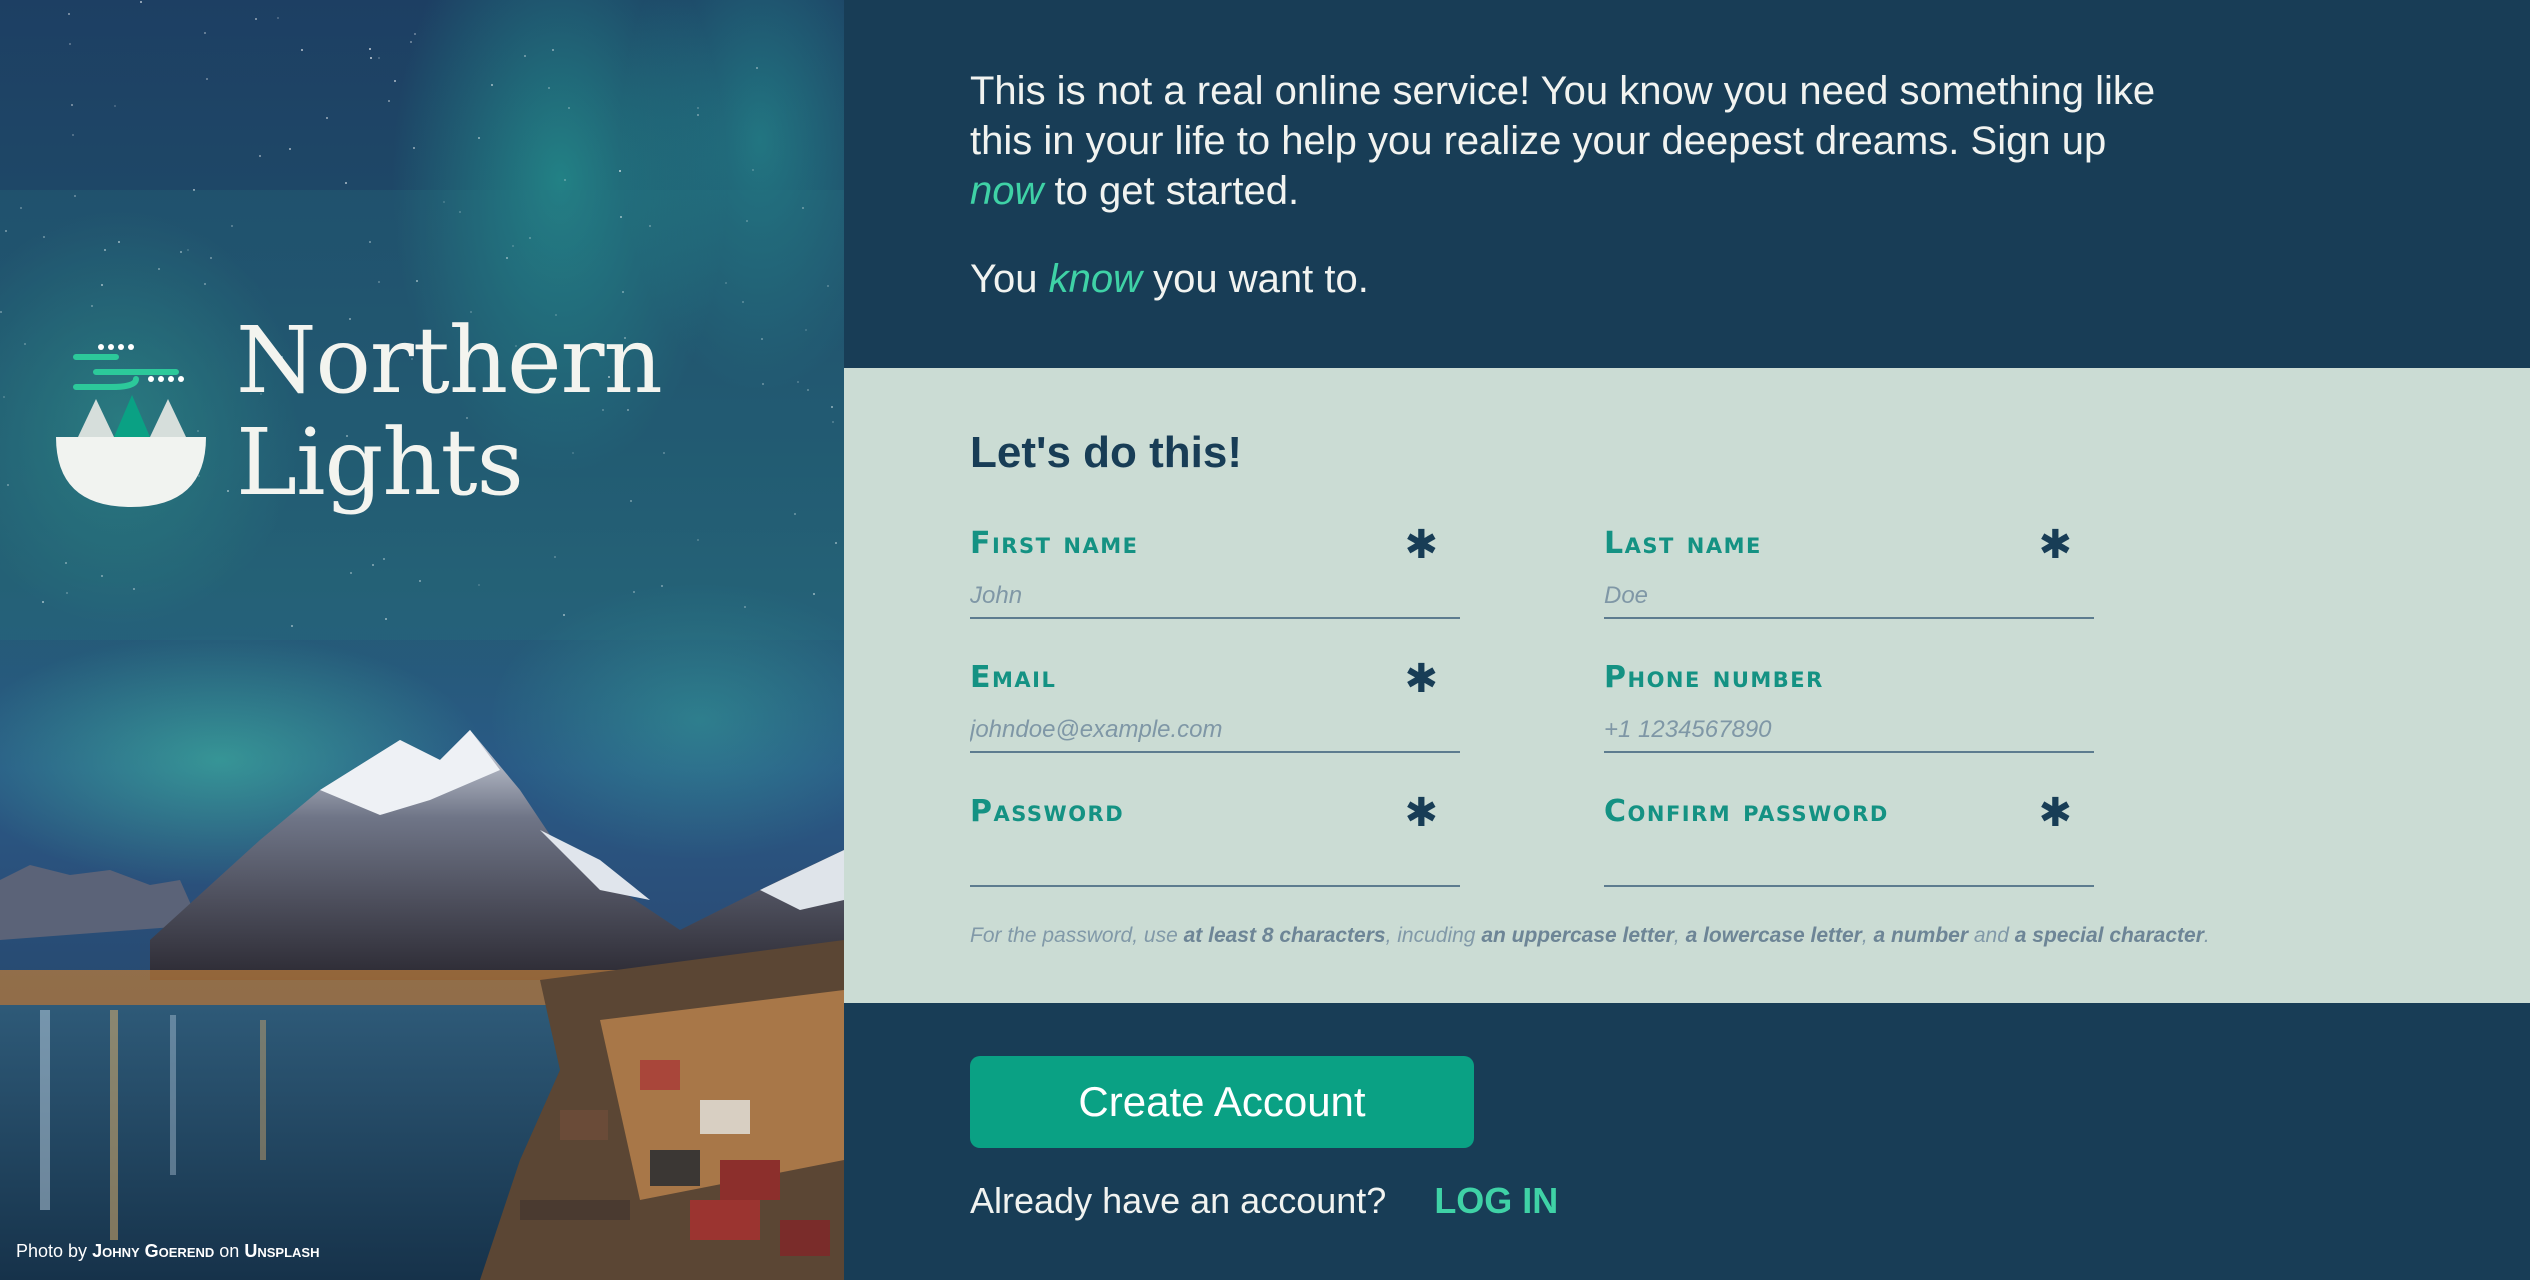 Image resolution: width=2530 pixels, height=1280 pixels. What do you see at coordinates (380, 462) in the screenshot?
I see `brand-title-line2: Lights` at bounding box center [380, 462].